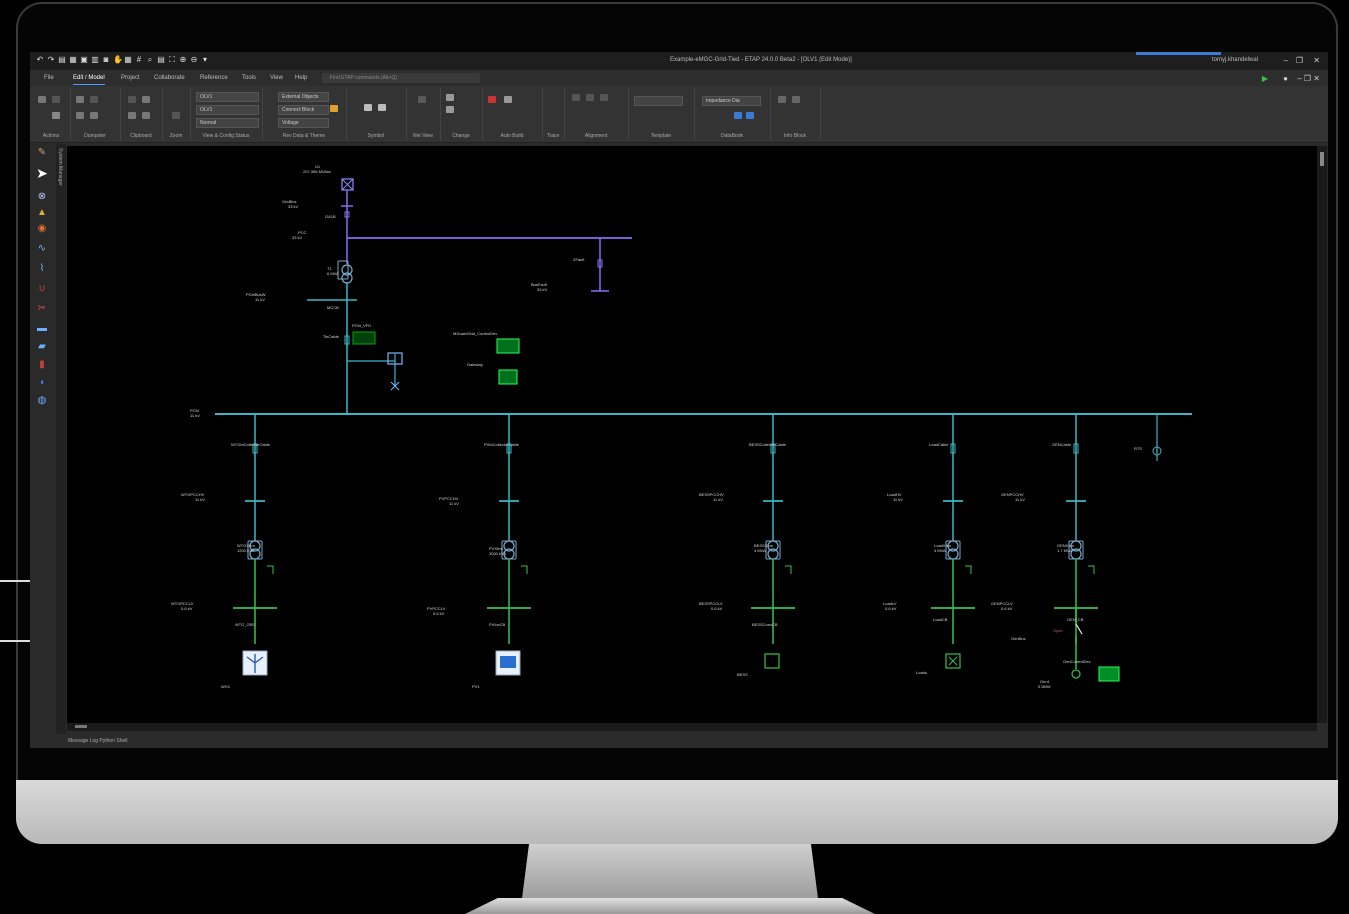 This screenshot has width=1349, height=914. I want to click on save-icon: ▤, so click(62, 60).